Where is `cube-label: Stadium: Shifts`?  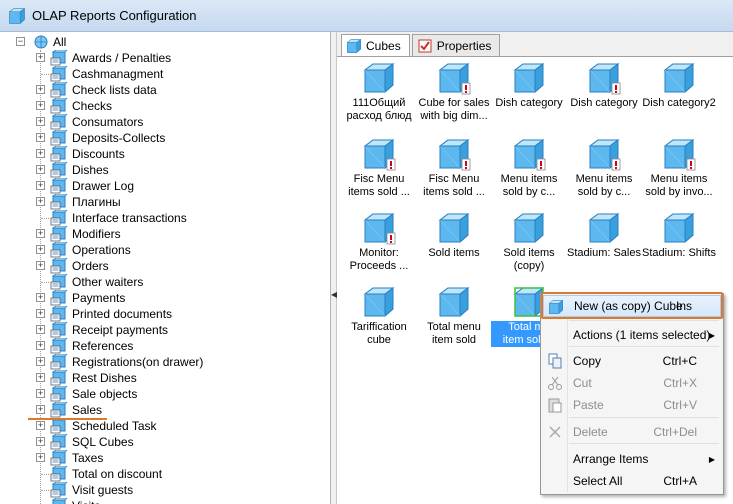
cube-label: Stadium: Shifts is located at coordinates (679, 253).